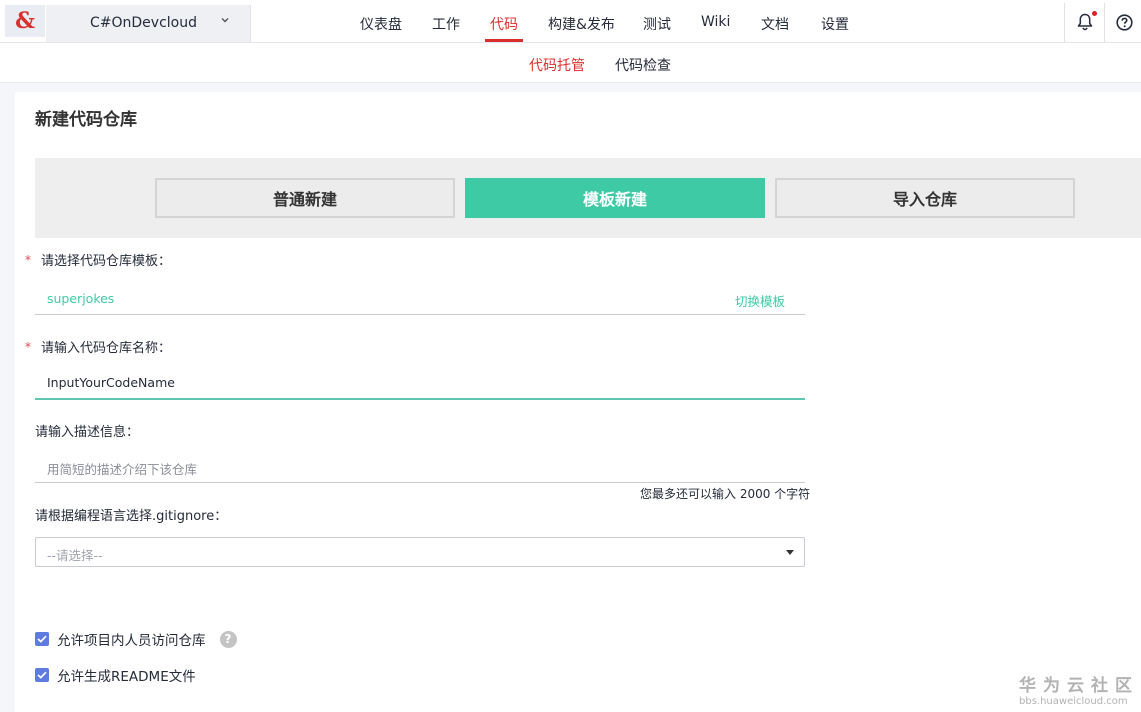 The width and height of the screenshot is (1141, 712). I want to click on nav-item-work: 工作, so click(446, 24).